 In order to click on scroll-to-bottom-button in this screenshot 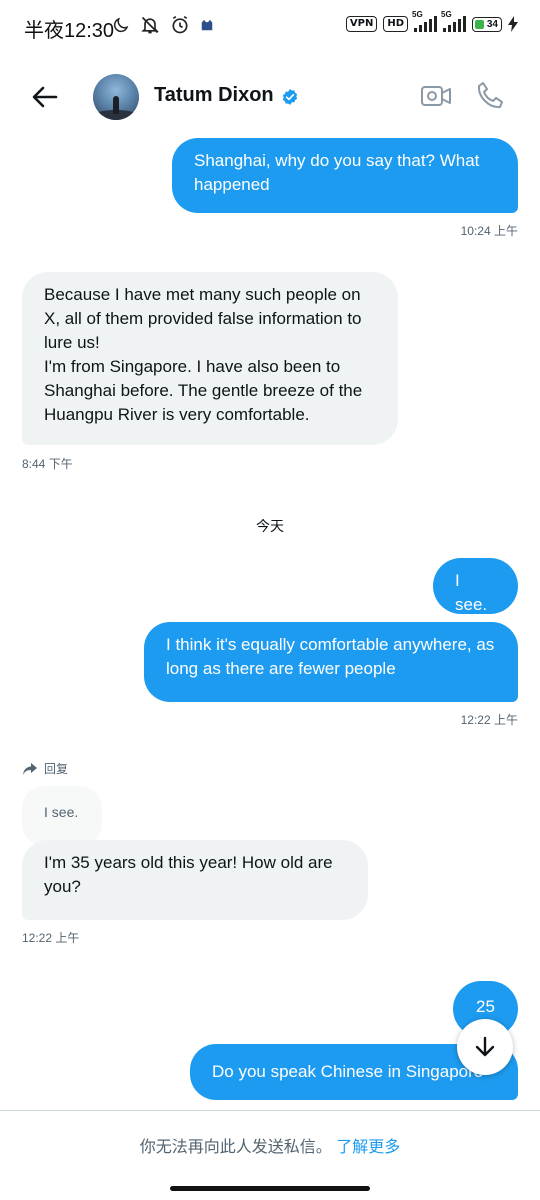, I will do `click(485, 1047)`.